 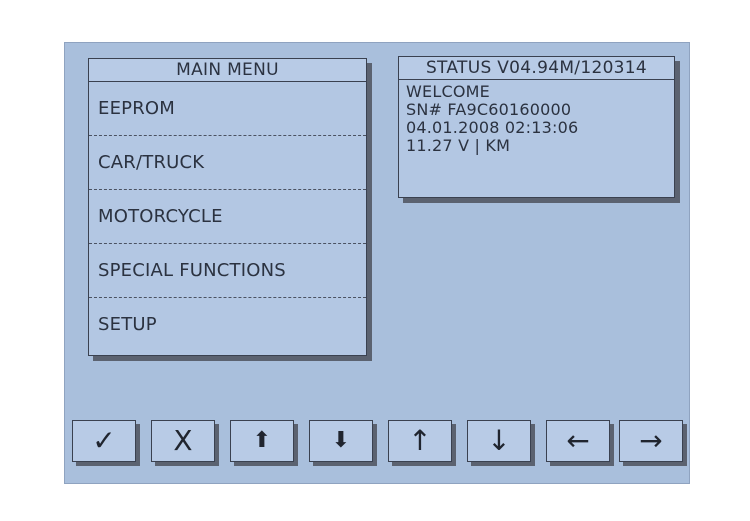 I want to click on bold-down-arrow-icon: ⬇, so click(x=341, y=440).